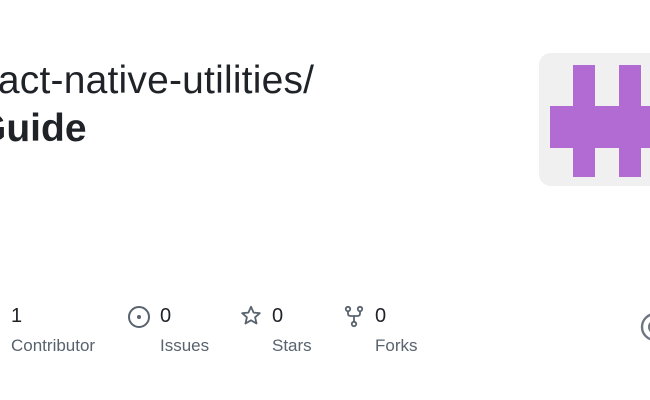 The height and width of the screenshot is (400, 650). Describe the element at coordinates (354, 316) in the screenshot. I see `repo-forked-icon` at that location.